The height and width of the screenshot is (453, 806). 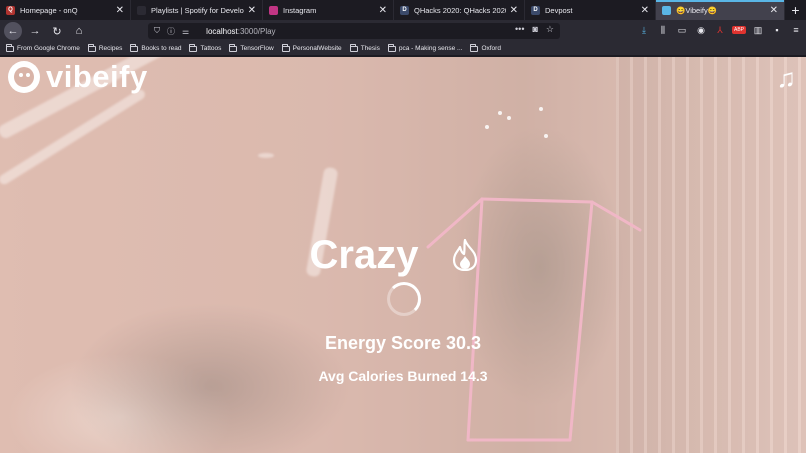 I want to click on bookmark-label: TensorFlow, so click(x=257, y=48).